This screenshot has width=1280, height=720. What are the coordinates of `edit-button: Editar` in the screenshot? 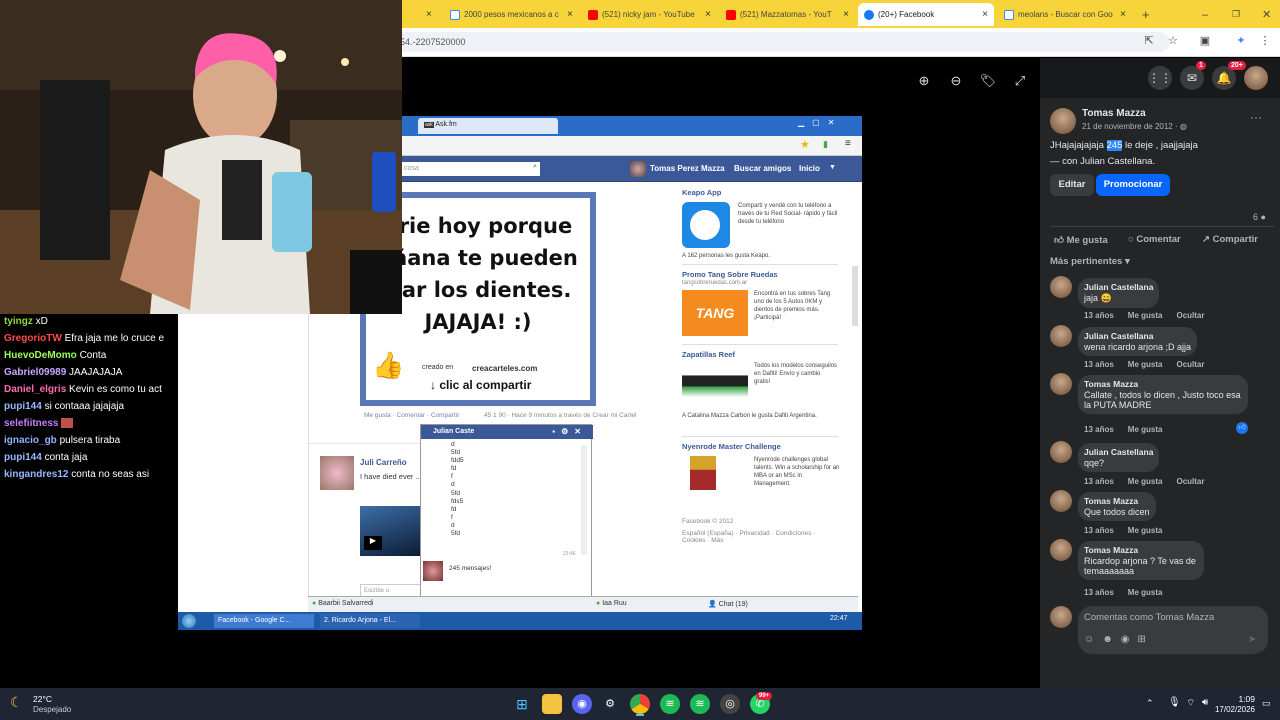 It's located at (1072, 185).